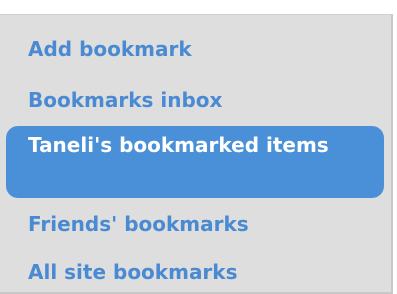 Image resolution: width=397 pixels, height=294 pixels. Describe the element at coordinates (110, 49) in the screenshot. I see `menu-item-add-bookmark: Add bookmark` at that location.